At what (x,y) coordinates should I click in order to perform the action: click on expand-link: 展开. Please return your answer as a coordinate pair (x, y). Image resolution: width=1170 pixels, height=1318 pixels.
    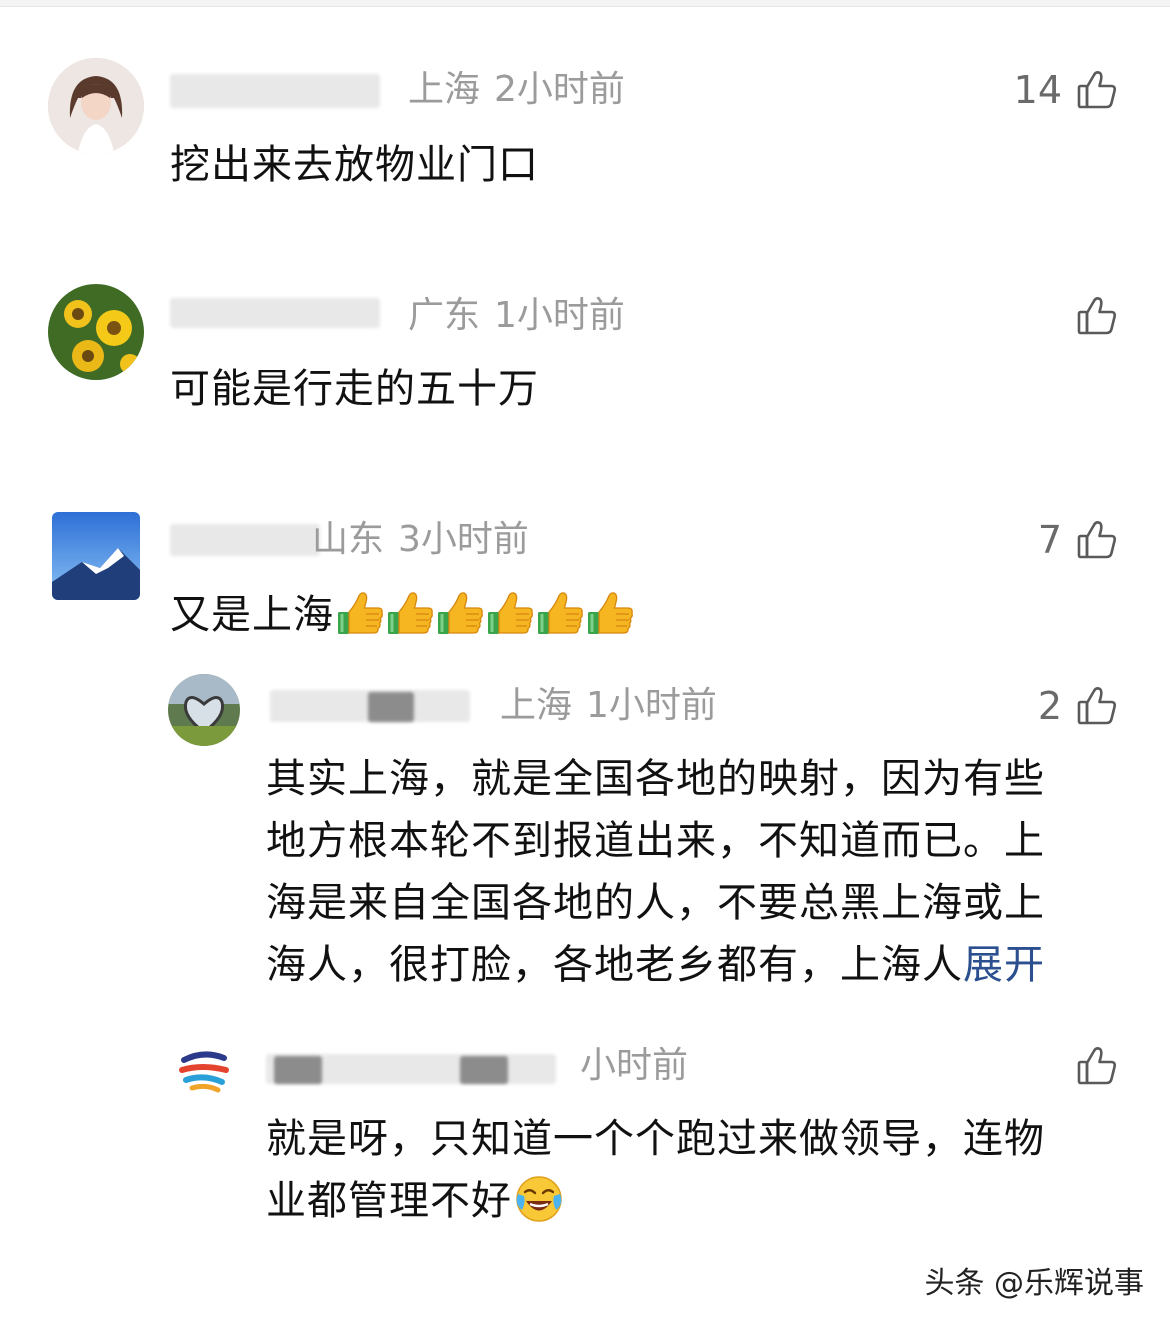
    Looking at the image, I should click on (1004, 965).